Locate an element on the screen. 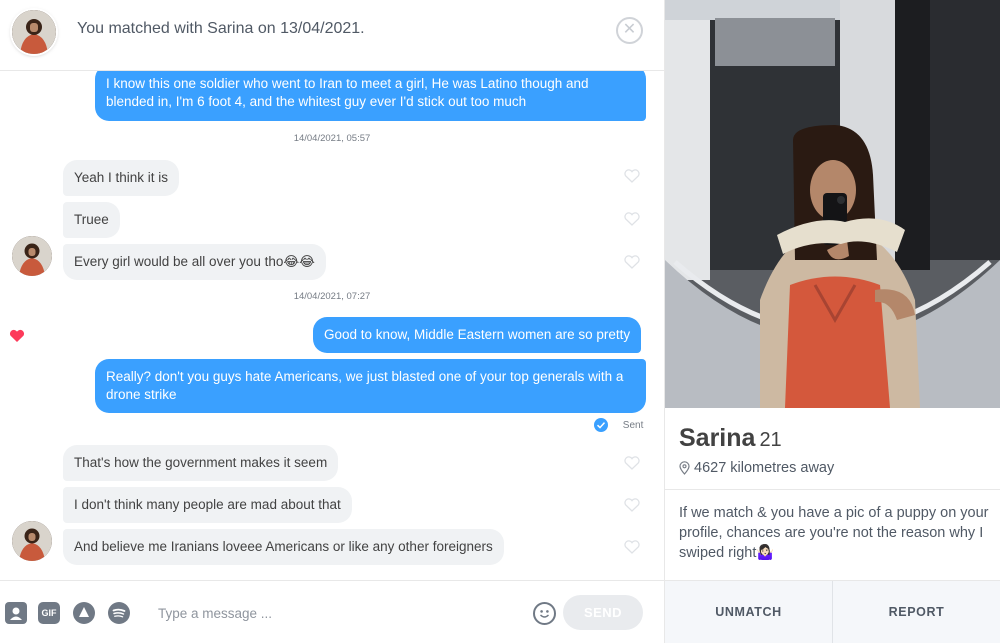 The width and height of the screenshot is (1000, 643). unmatch-button: UNMATCH is located at coordinates (748, 612).